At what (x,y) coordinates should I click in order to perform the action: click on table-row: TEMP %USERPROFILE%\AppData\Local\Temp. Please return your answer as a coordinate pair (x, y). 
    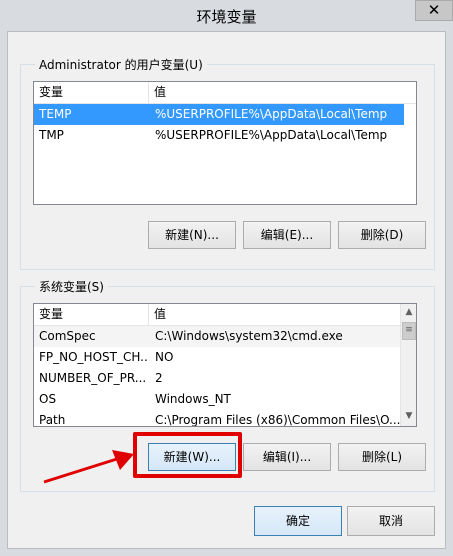
    Looking at the image, I should click on (219, 114).